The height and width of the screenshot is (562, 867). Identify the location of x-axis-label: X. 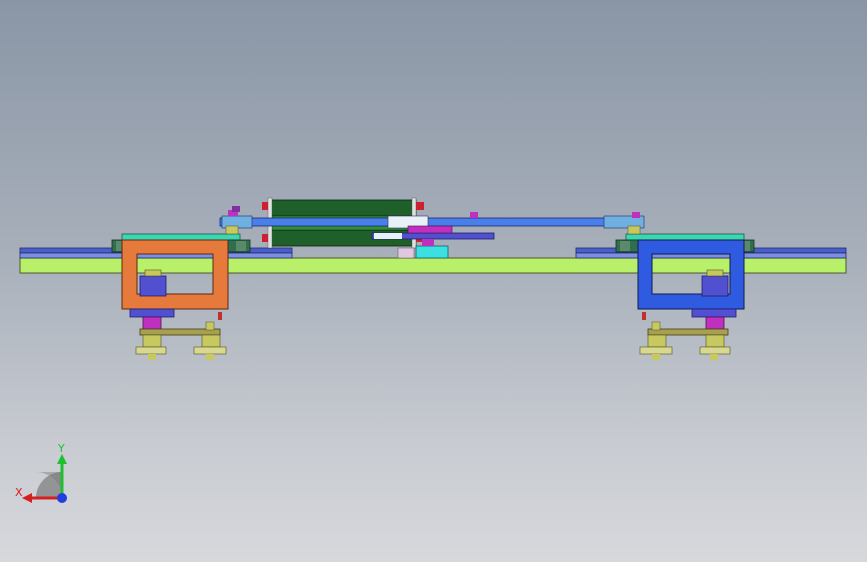
(19, 492).